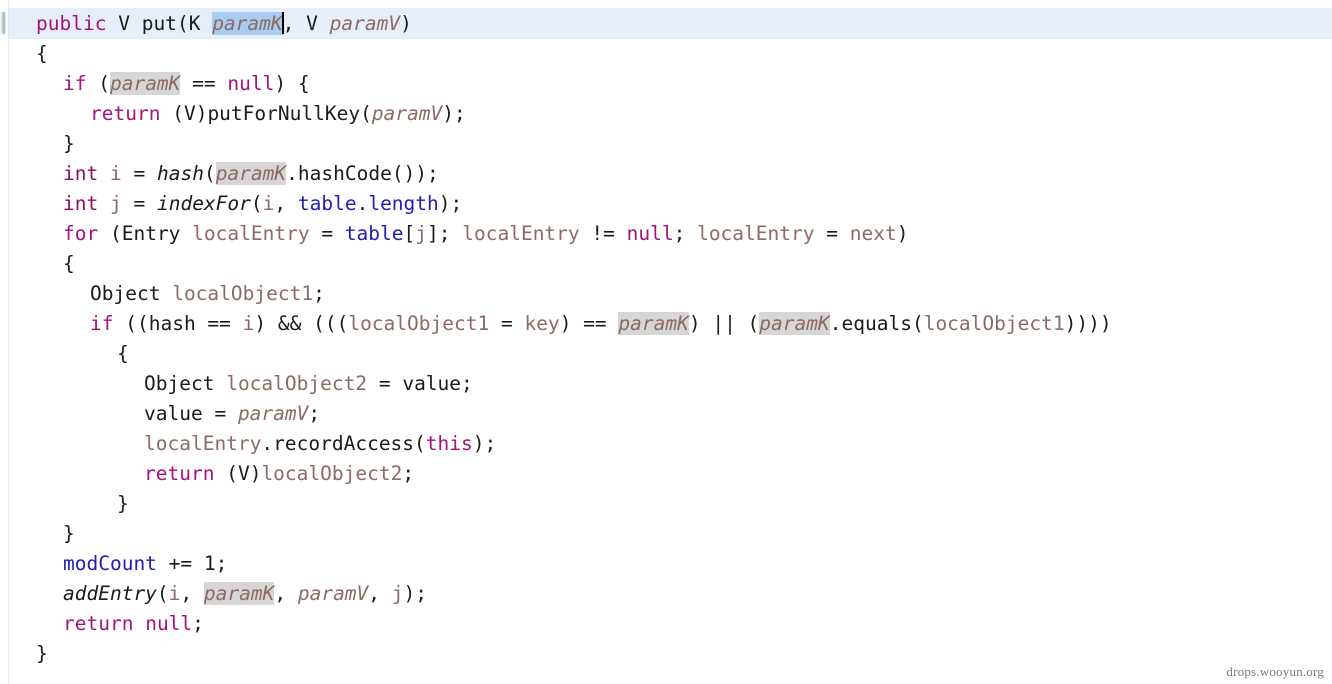  I want to click on code-line: localEntry.recordAccess(this);, so click(560, 444).